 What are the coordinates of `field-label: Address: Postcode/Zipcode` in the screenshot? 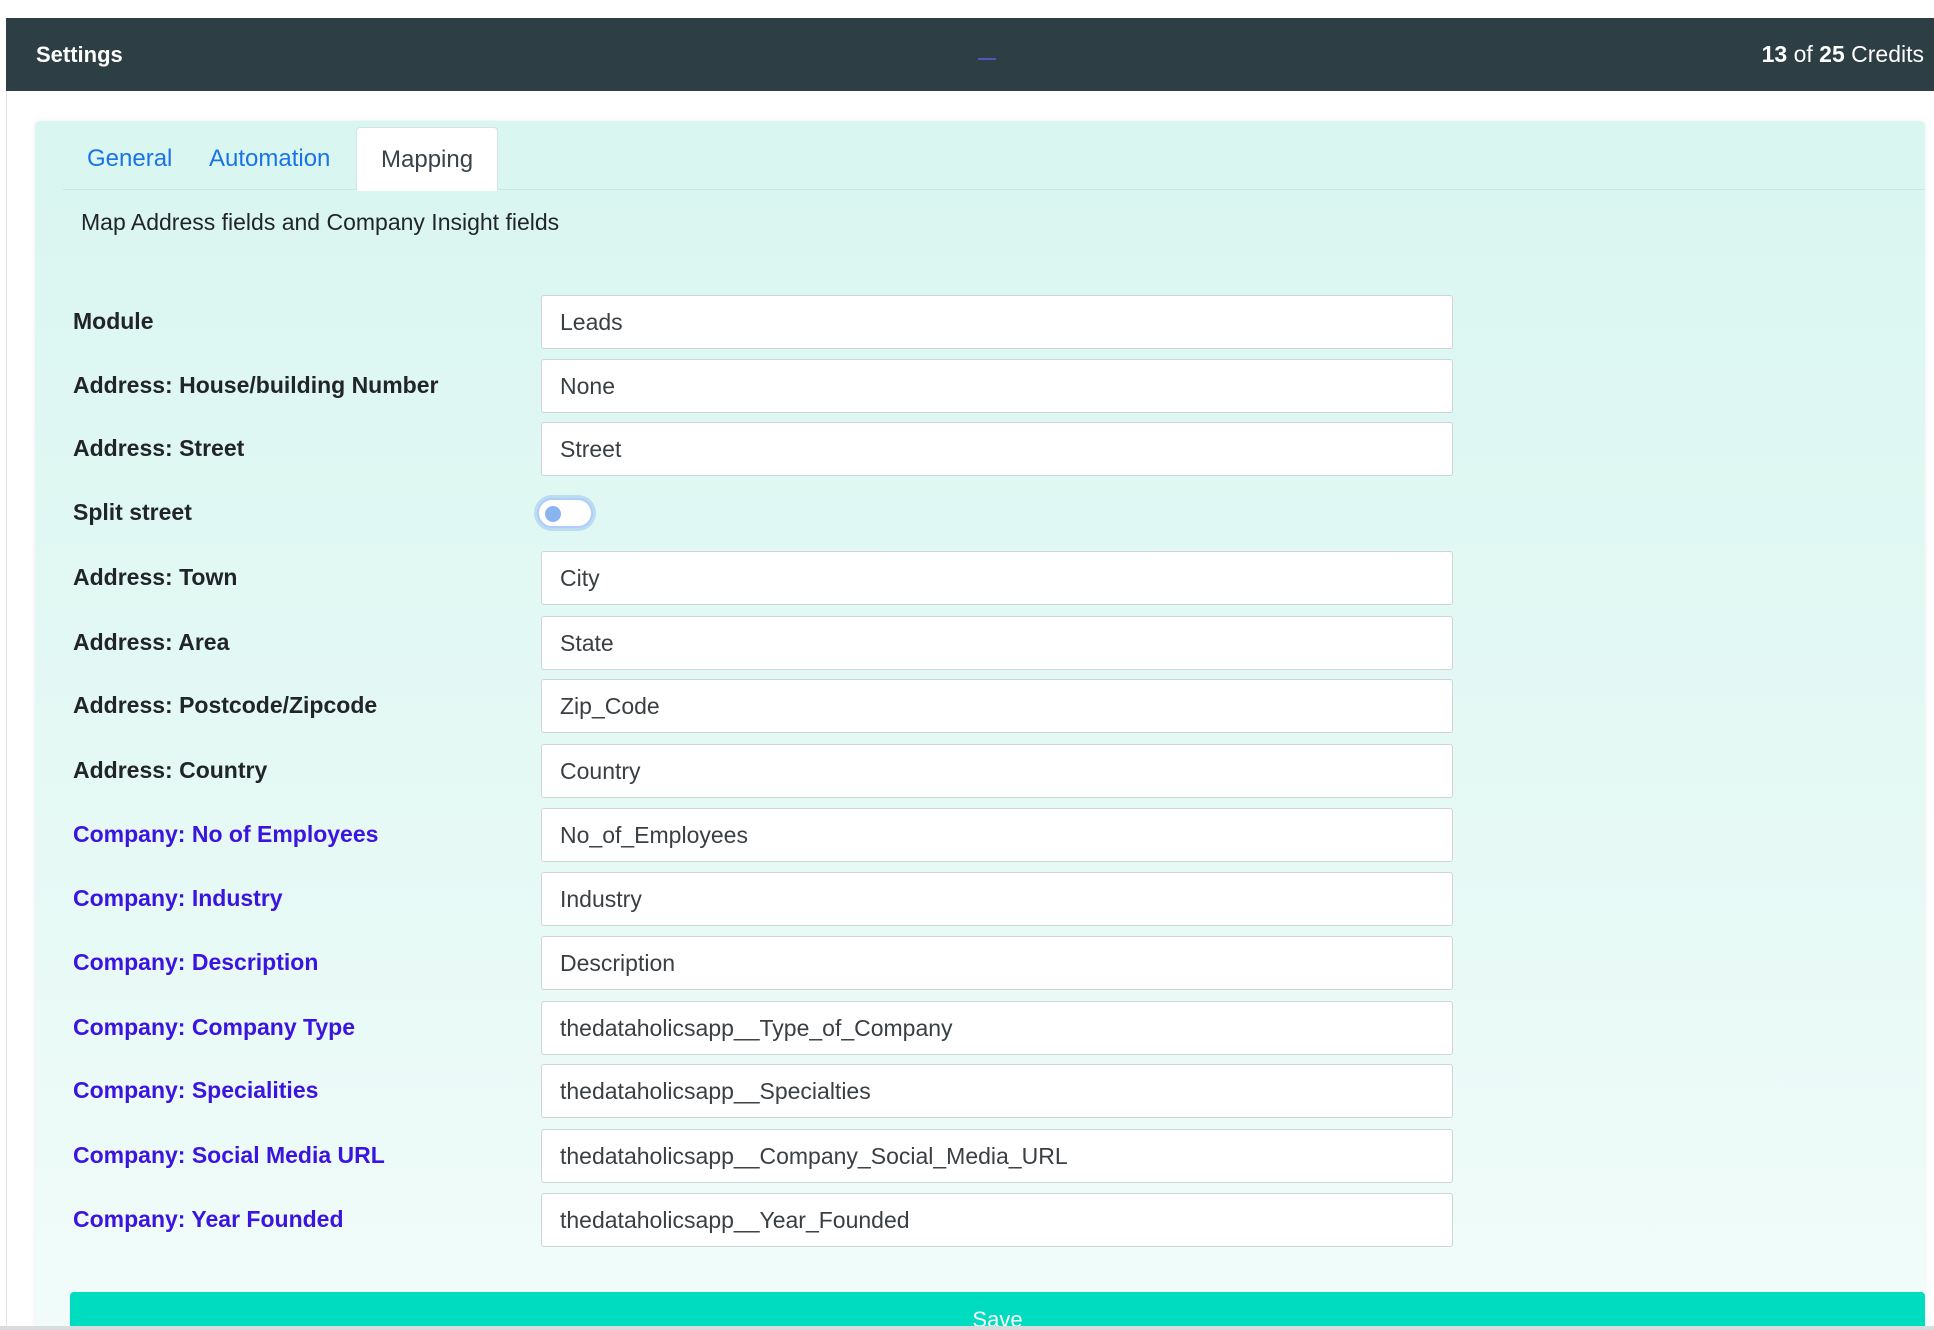 It's located at (225, 705).